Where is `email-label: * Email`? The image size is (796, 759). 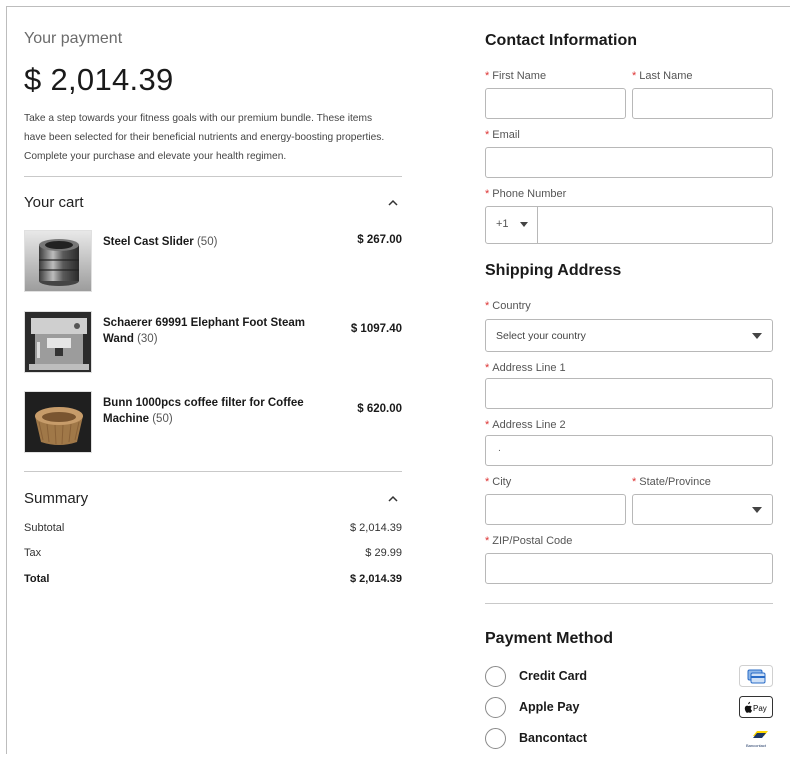
email-label: * Email is located at coordinates (502, 135).